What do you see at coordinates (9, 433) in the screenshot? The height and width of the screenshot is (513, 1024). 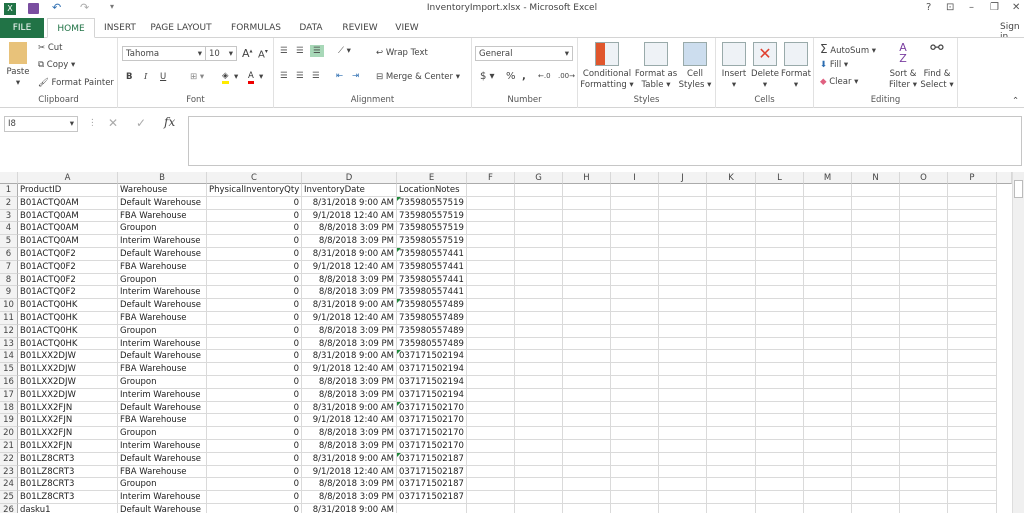 I see `row-header: 20` at bounding box center [9, 433].